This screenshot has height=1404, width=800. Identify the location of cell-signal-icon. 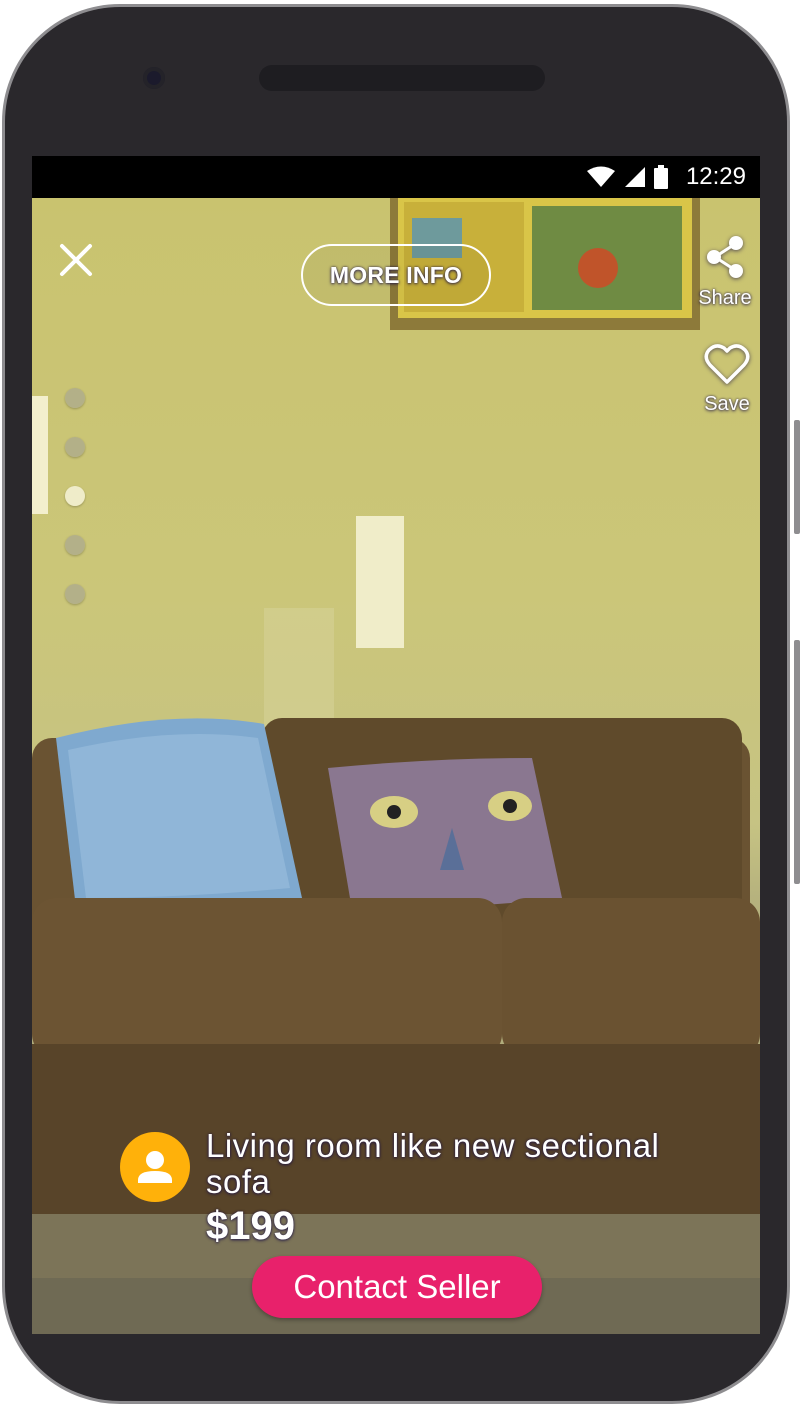
(635, 177).